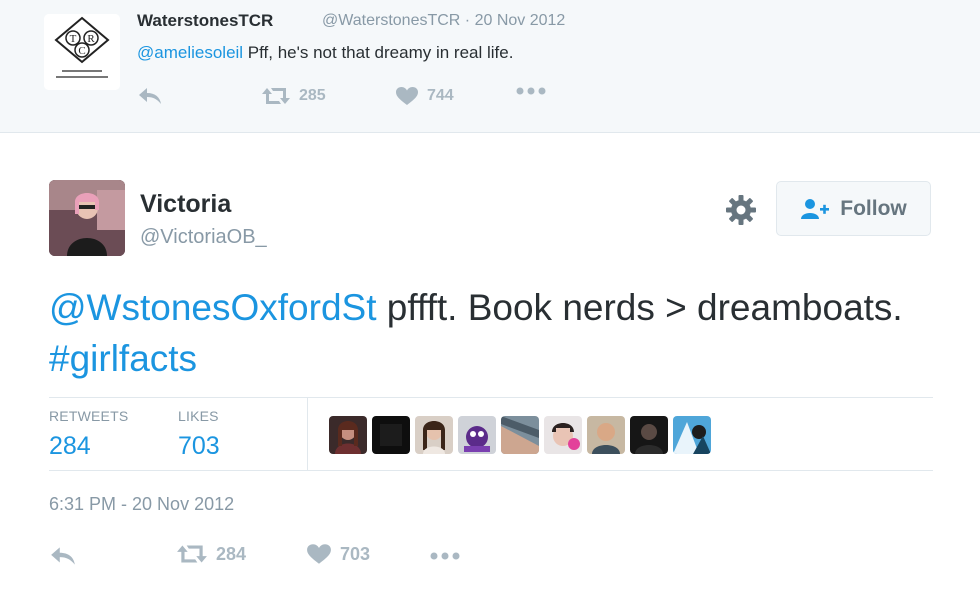 The height and width of the screenshot is (589, 980). What do you see at coordinates (378, 52) in the screenshot?
I see `parent-text-body: Pff, he's not that dreamy in real life.` at bounding box center [378, 52].